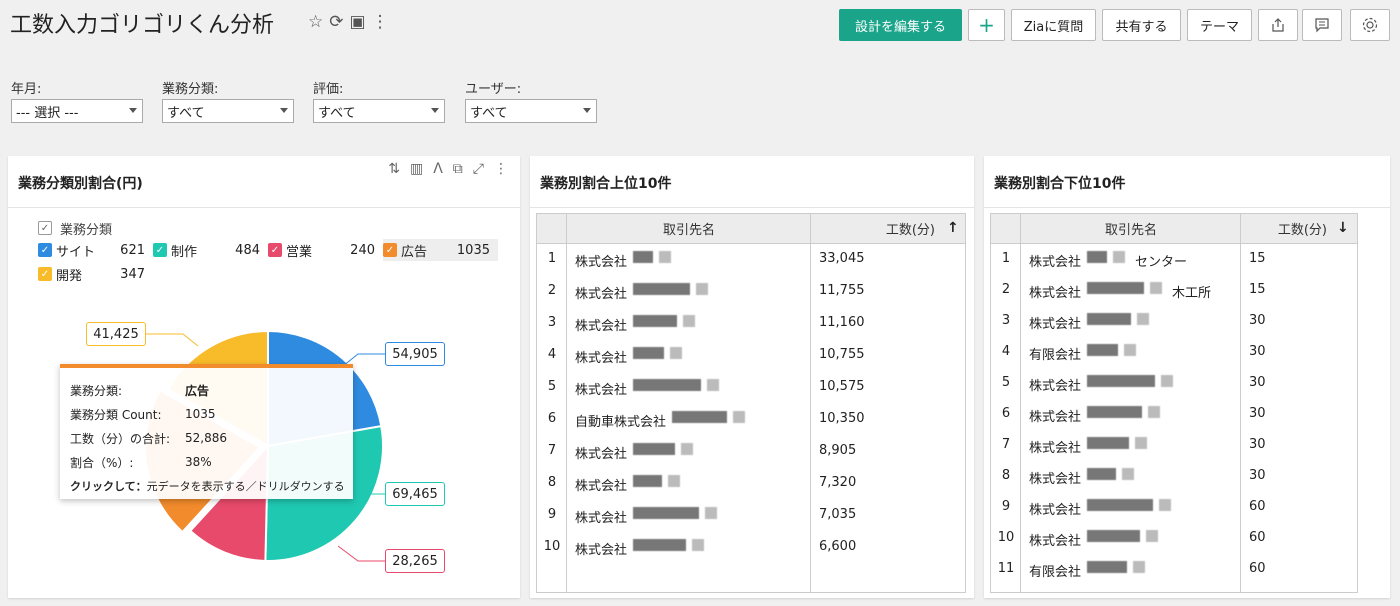 The image size is (1400, 606). Describe the element at coordinates (888, 229) in the screenshot. I see `column-header-value: 工数(分)` at that location.